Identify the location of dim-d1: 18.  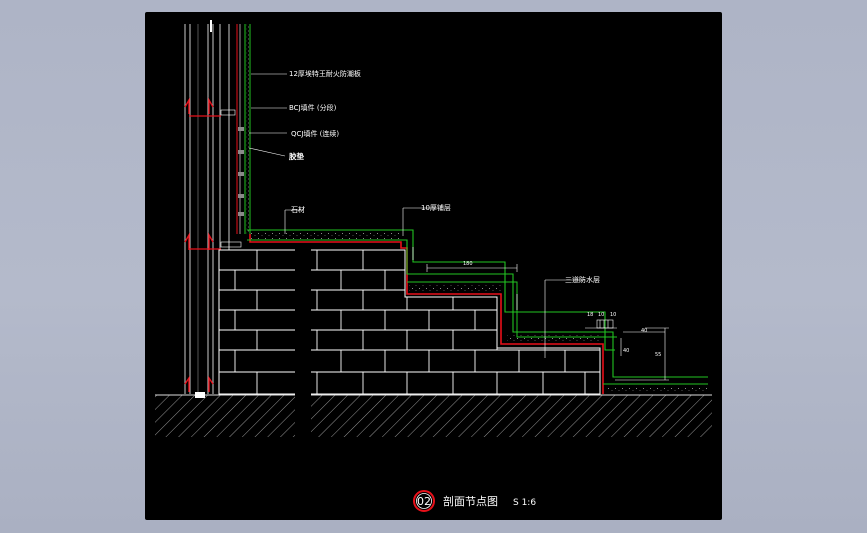
(590, 315).